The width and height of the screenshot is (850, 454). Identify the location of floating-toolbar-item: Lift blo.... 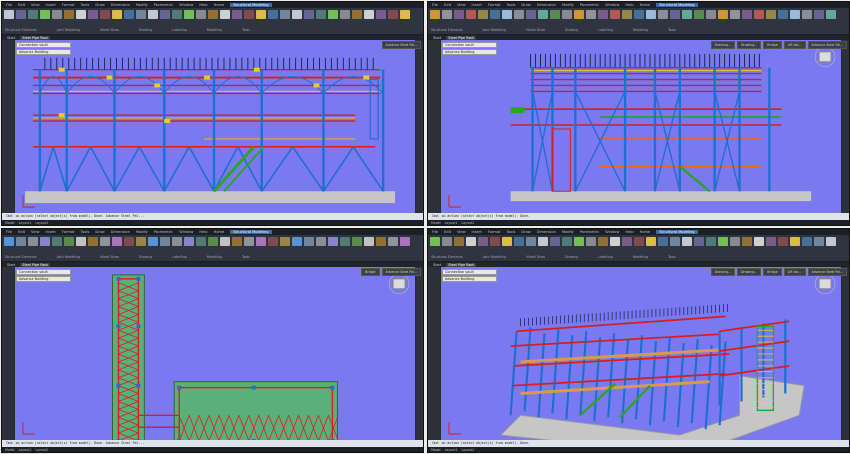
(794, 45).